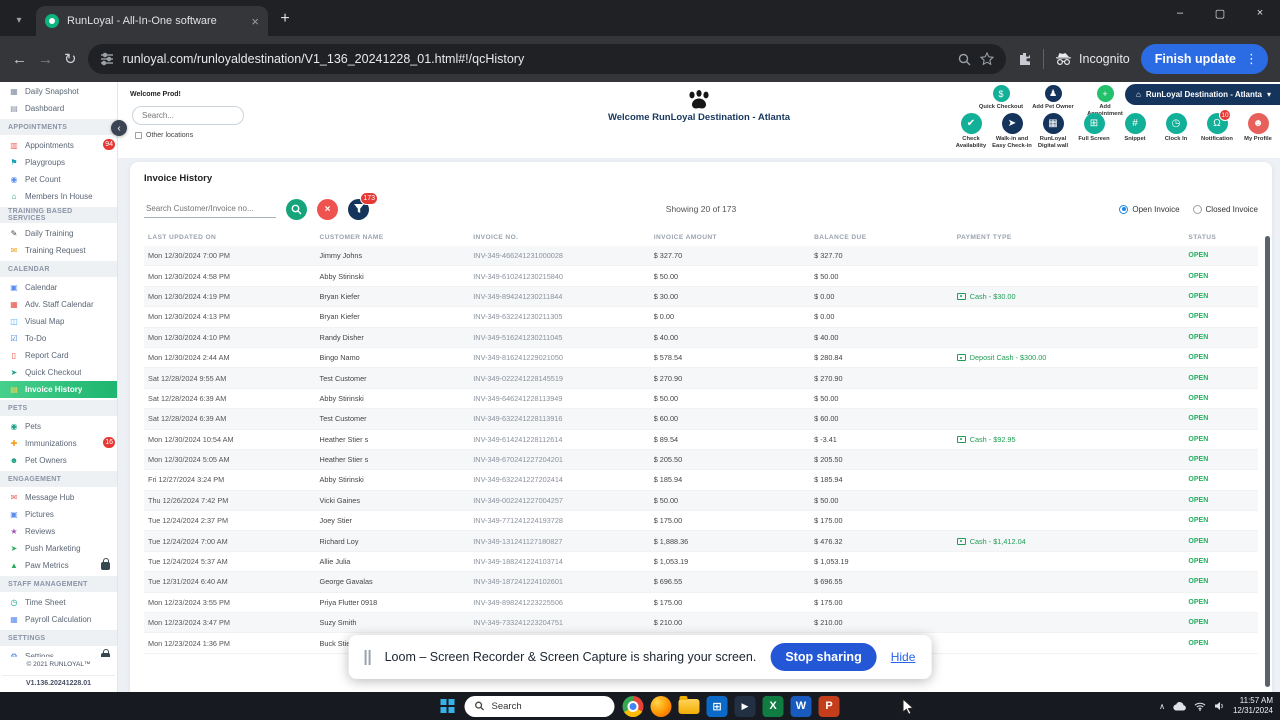  What do you see at coordinates (1012, 131) in the screenshot?
I see `walk-in-and-easy-check-in-button: ➤ Walk-in and Easy Check-in` at bounding box center [1012, 131].